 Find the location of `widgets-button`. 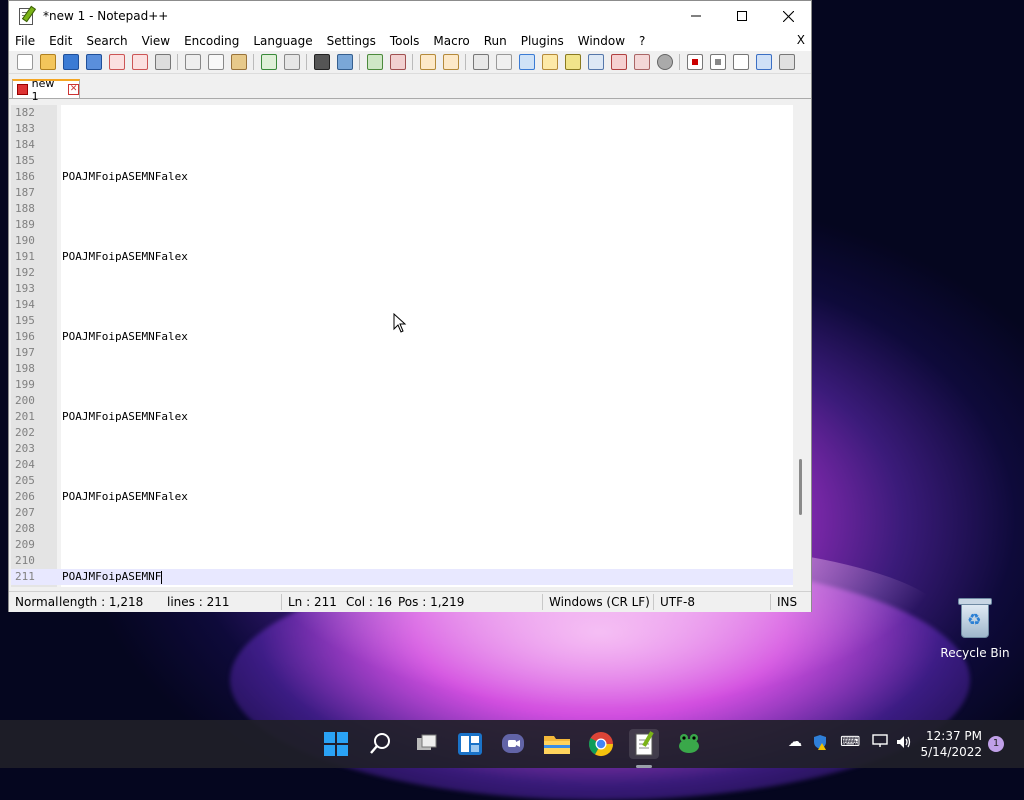

widgets-button is located at coordinates (470, 744).